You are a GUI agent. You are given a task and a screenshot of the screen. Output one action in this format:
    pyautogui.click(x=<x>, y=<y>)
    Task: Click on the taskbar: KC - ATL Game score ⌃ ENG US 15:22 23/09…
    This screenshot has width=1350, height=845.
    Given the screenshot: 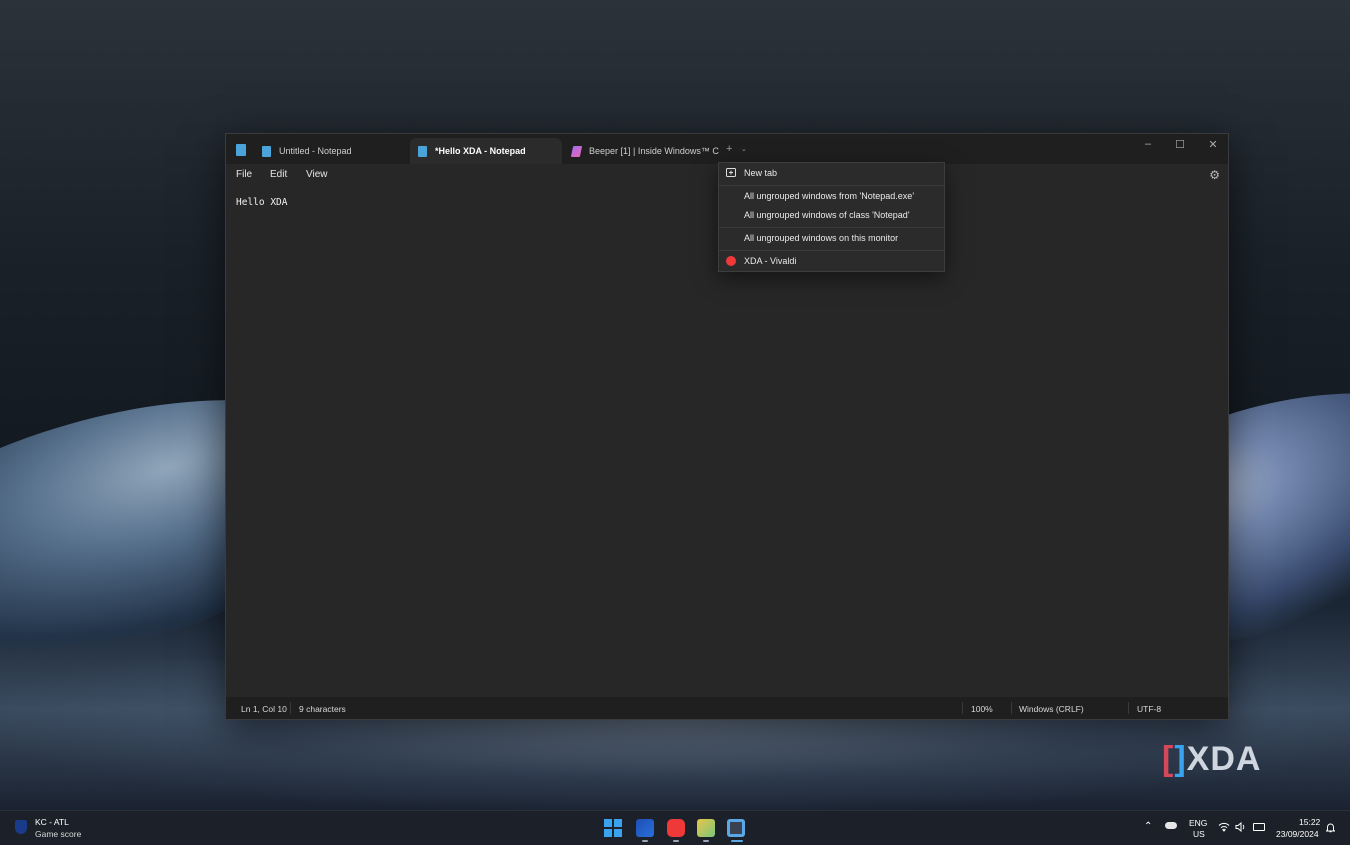 What is the action you would take?
    pyautogui.click(x=675, y=827)
    